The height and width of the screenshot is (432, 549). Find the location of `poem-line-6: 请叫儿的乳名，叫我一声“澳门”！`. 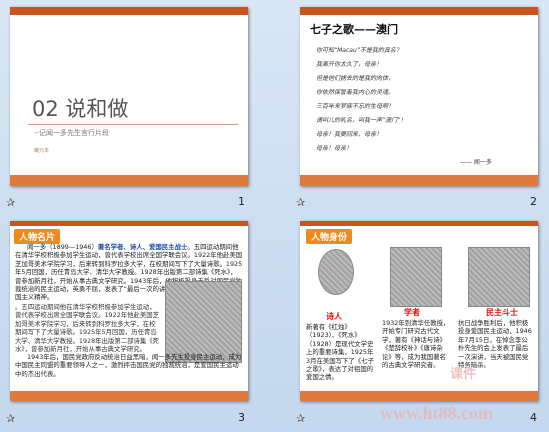

poem-line-6: 请叫儿的乳名，叫我一声“澳门”！ is located at coordinates (361, 120).